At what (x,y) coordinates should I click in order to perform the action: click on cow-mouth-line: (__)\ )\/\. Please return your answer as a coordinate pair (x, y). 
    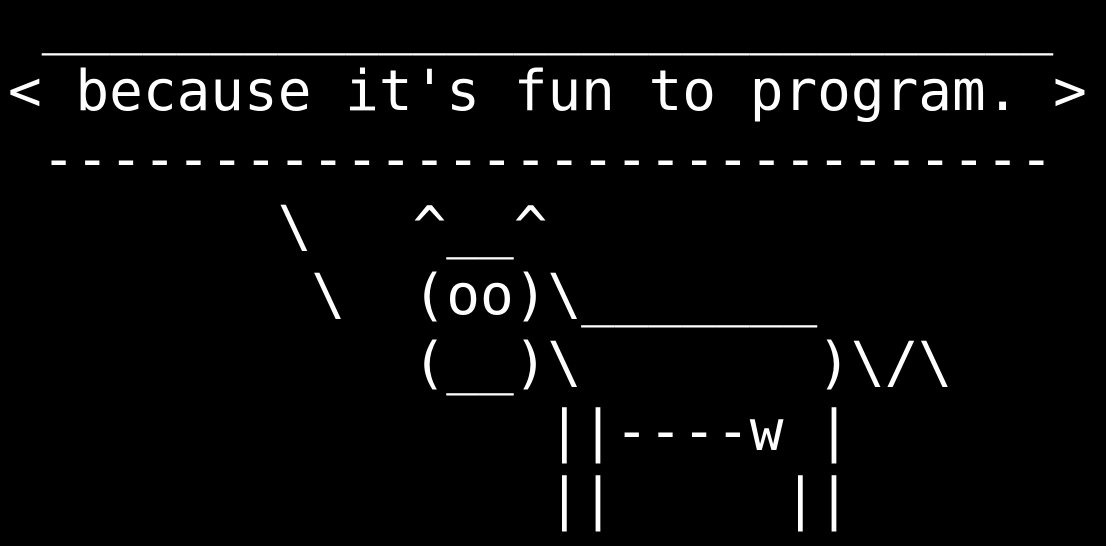
    Looking at the image, I should click on (480, 363).